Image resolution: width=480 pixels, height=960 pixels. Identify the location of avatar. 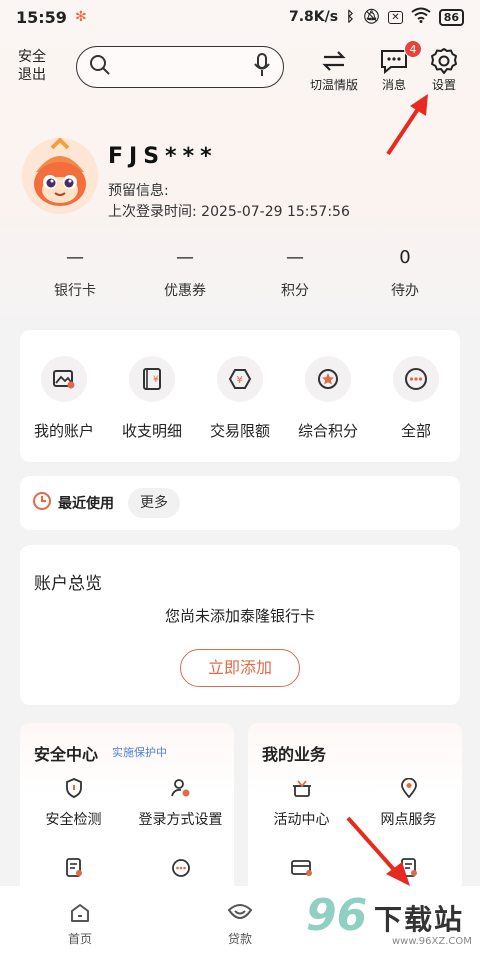
(60, 176).